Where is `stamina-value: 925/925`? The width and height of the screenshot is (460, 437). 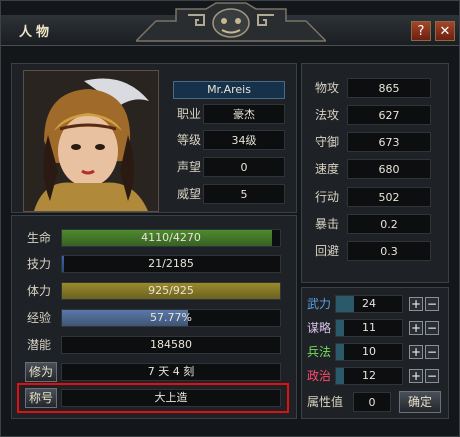
stamina-value: 925/925 is located at coordinates (171, 290).